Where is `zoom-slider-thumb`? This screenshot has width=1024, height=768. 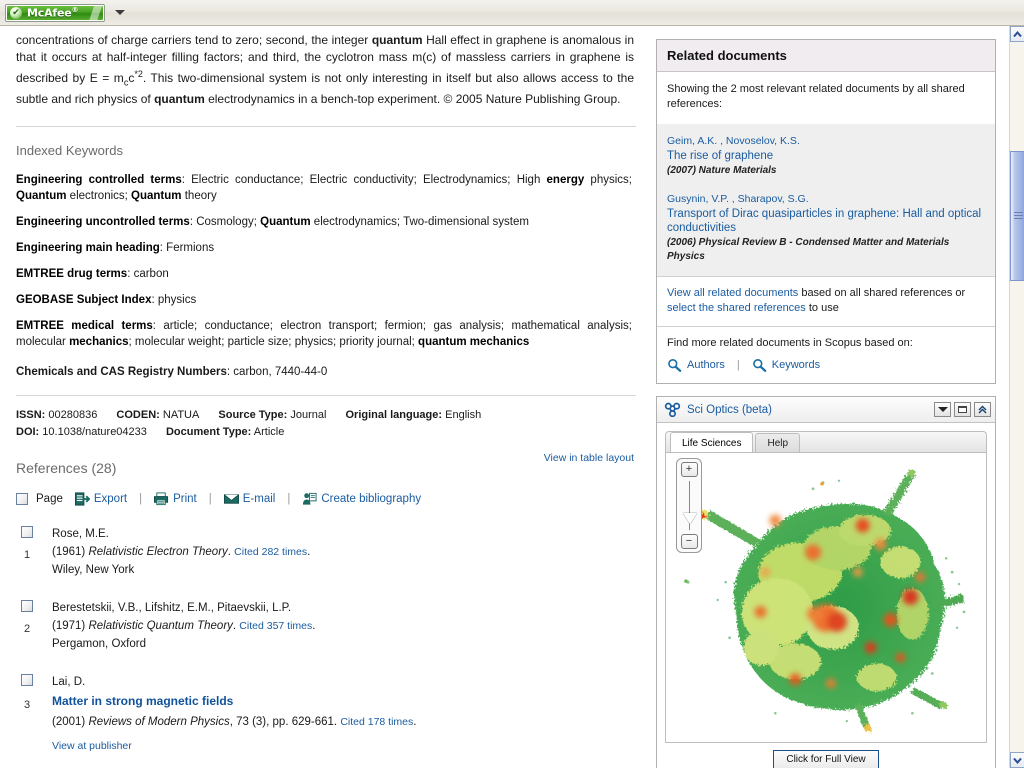 zoom-slider-thumb is located at coordinates (689, 518).